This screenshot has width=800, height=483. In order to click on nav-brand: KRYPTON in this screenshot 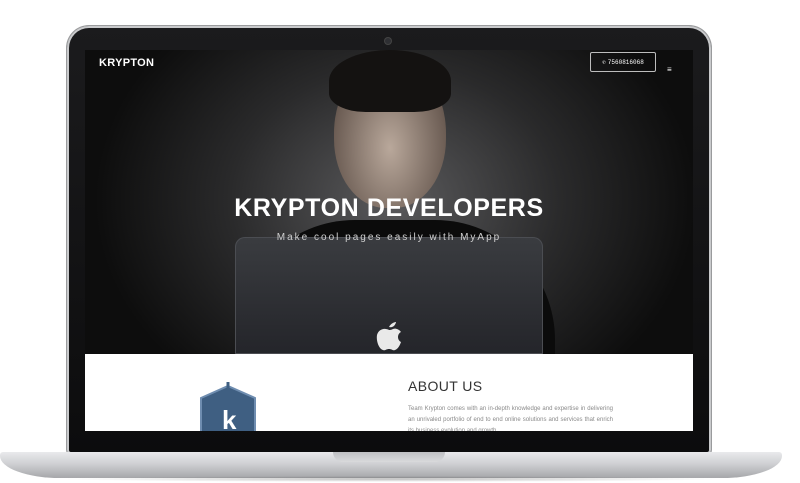, I will do `click(126, 63)`.